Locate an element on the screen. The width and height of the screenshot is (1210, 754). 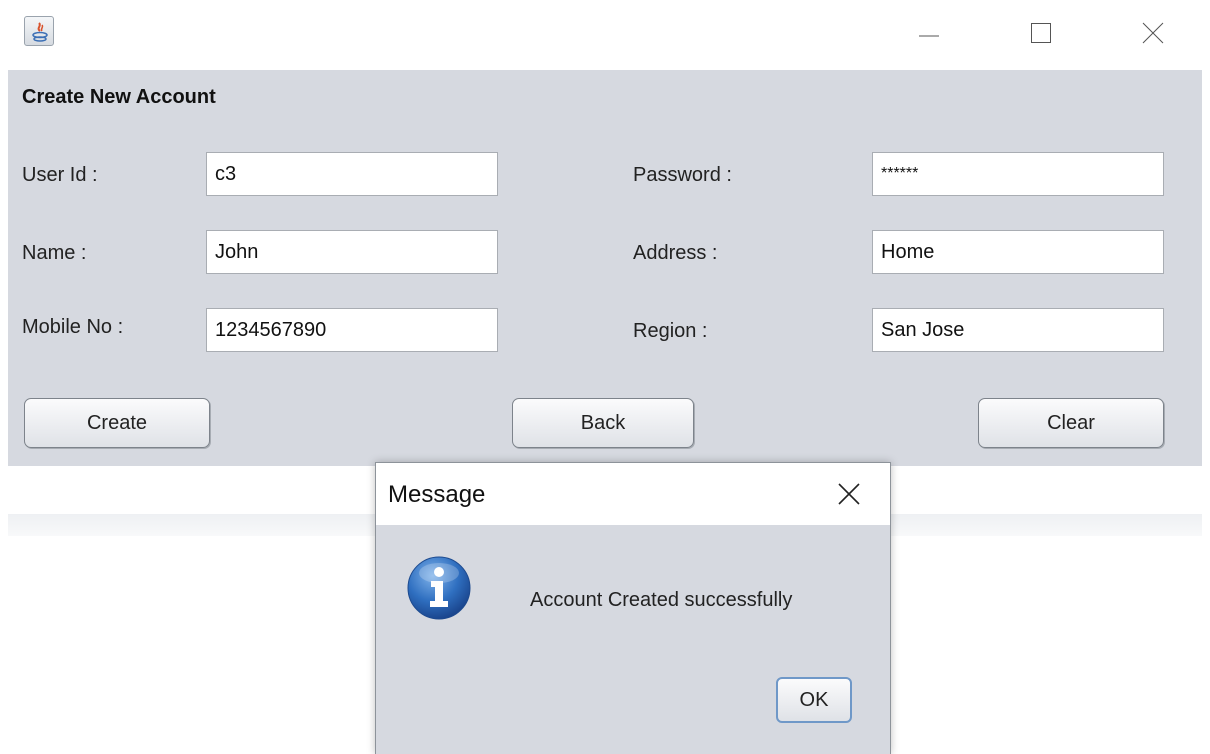
dialog-message: Account Created successfully is located at coordinates (661, 600).